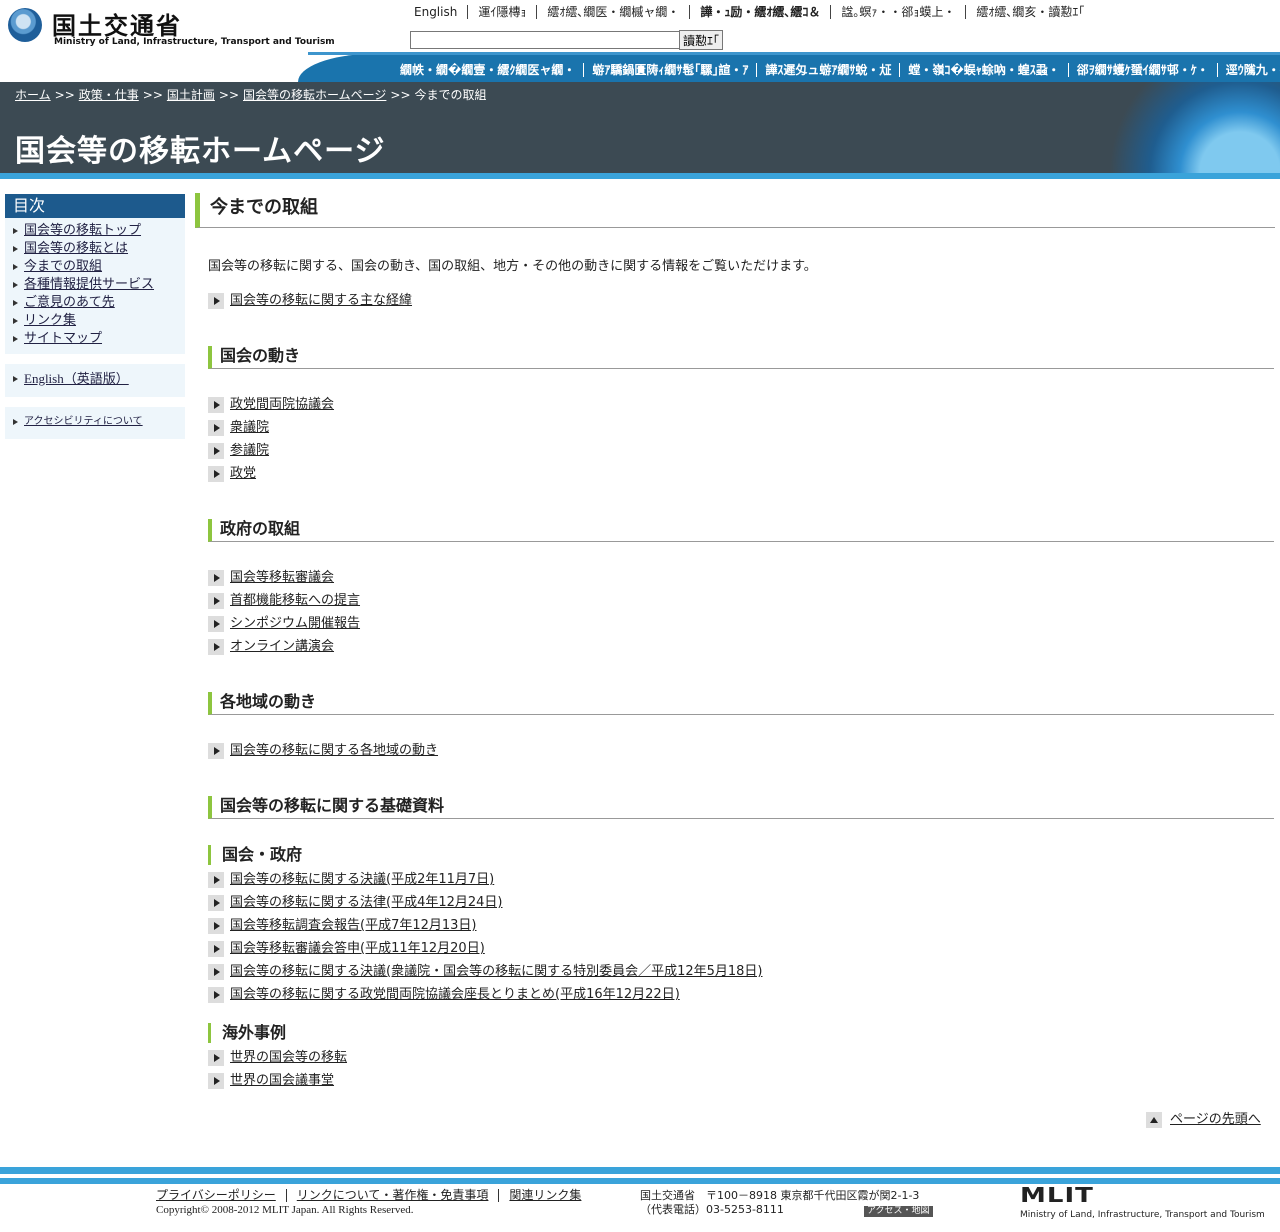  What do you see at coordinates (321, 300) in the screenshot?
I see `link-label: 国会等の移転に関する主な経緯` at bounding box center [321, 300].